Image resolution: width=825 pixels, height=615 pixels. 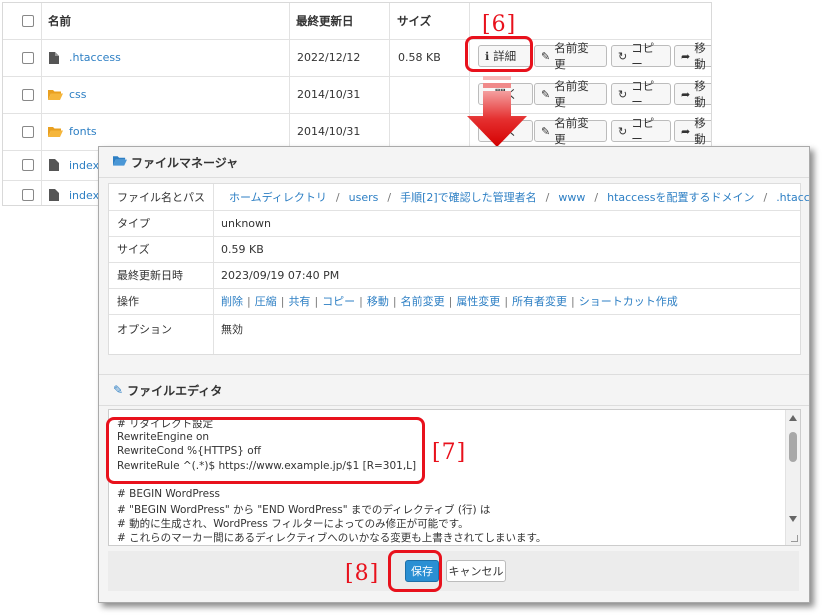 I want to click on op-rename: 名前変更, so click(x=423, y=301).